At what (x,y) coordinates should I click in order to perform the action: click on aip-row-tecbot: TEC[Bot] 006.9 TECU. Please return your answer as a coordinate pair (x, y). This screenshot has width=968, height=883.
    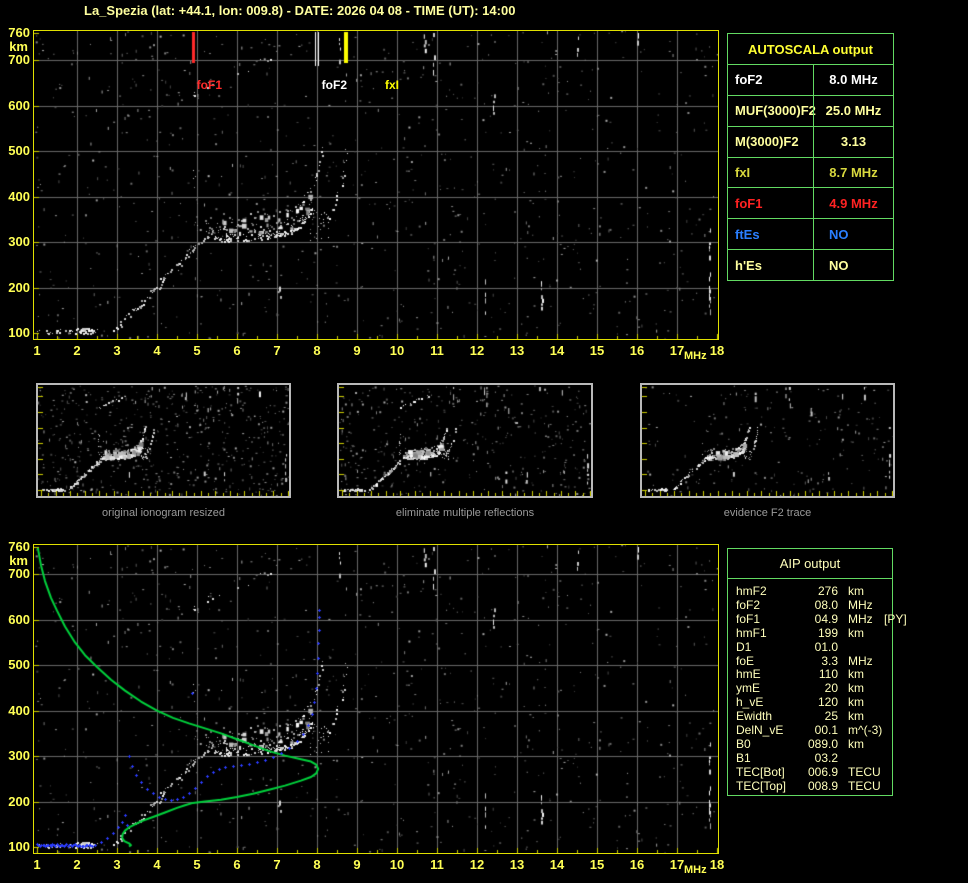
    Looking at the image, I should click on (812, 772).